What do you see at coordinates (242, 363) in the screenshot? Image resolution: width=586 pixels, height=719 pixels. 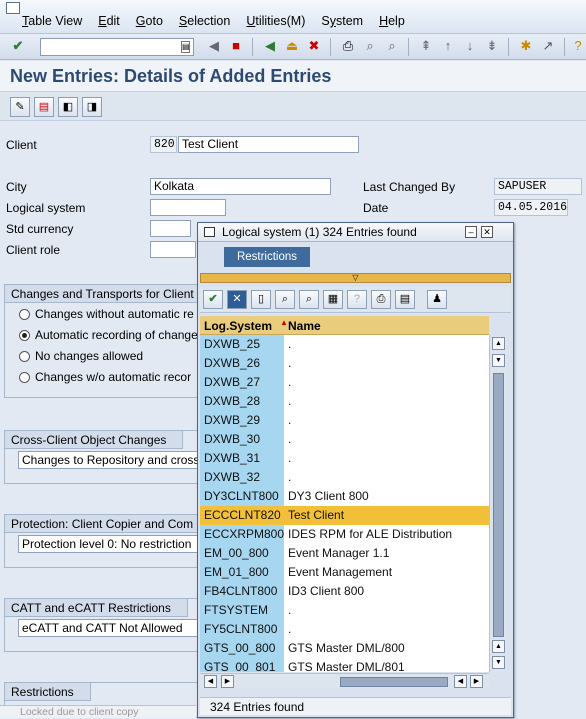 I see `logical-system-cell: DXWB_26` at bounding box center [242, 363].